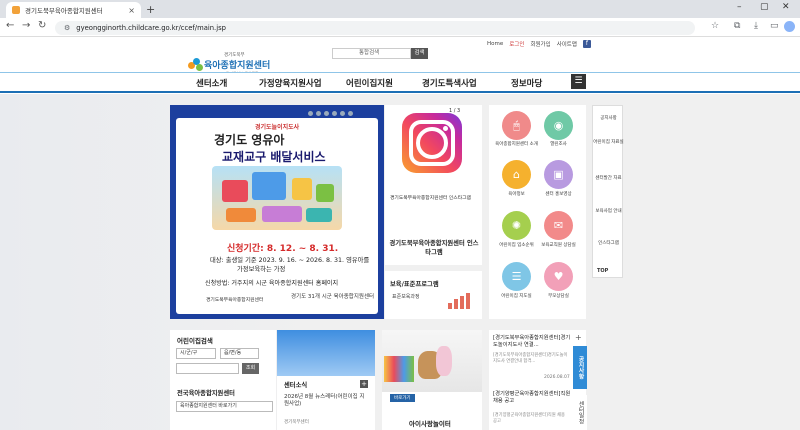  Describe the element at coordinates (516, 225) in the screenshot. I see `gear-icon: ✺` at that location.